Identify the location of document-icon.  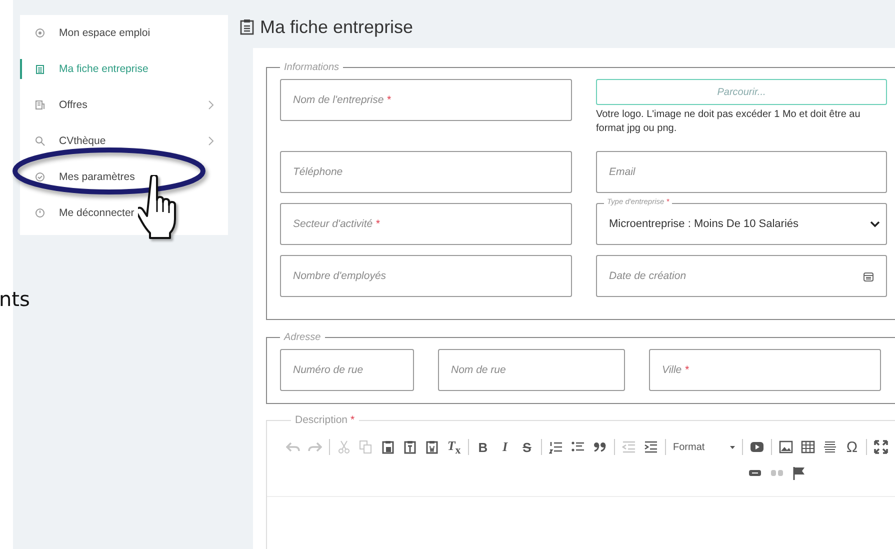
(40, 105).